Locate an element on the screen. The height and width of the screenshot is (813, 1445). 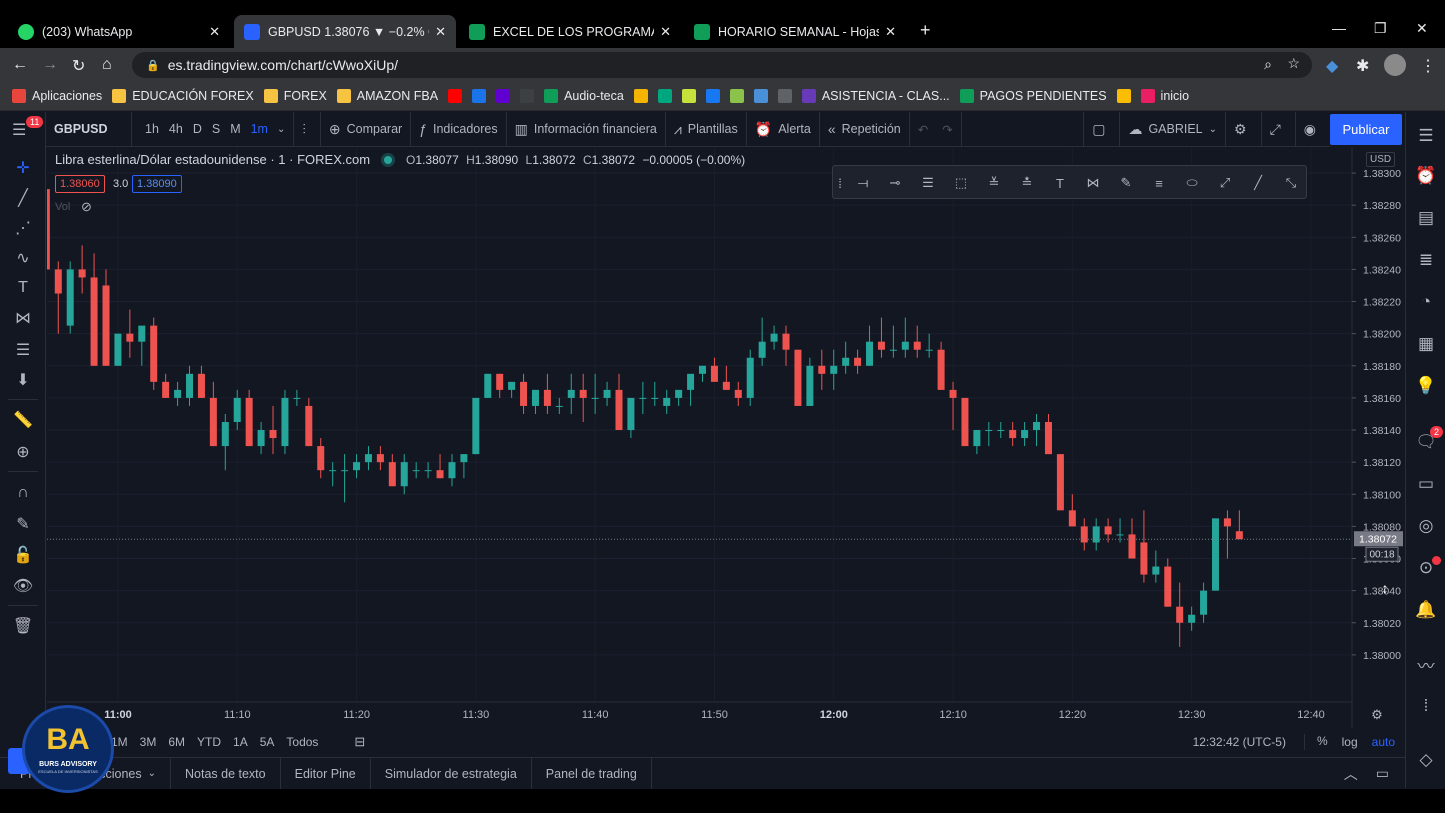
lock-icon: 🔓 is located at coordinates (23, 555).